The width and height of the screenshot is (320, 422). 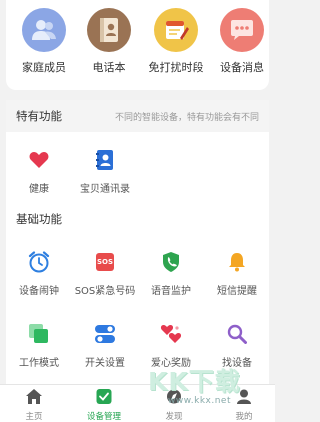 I want to click on contacts-book-button: 宝贝通讯录, so click(x=105, y=171).